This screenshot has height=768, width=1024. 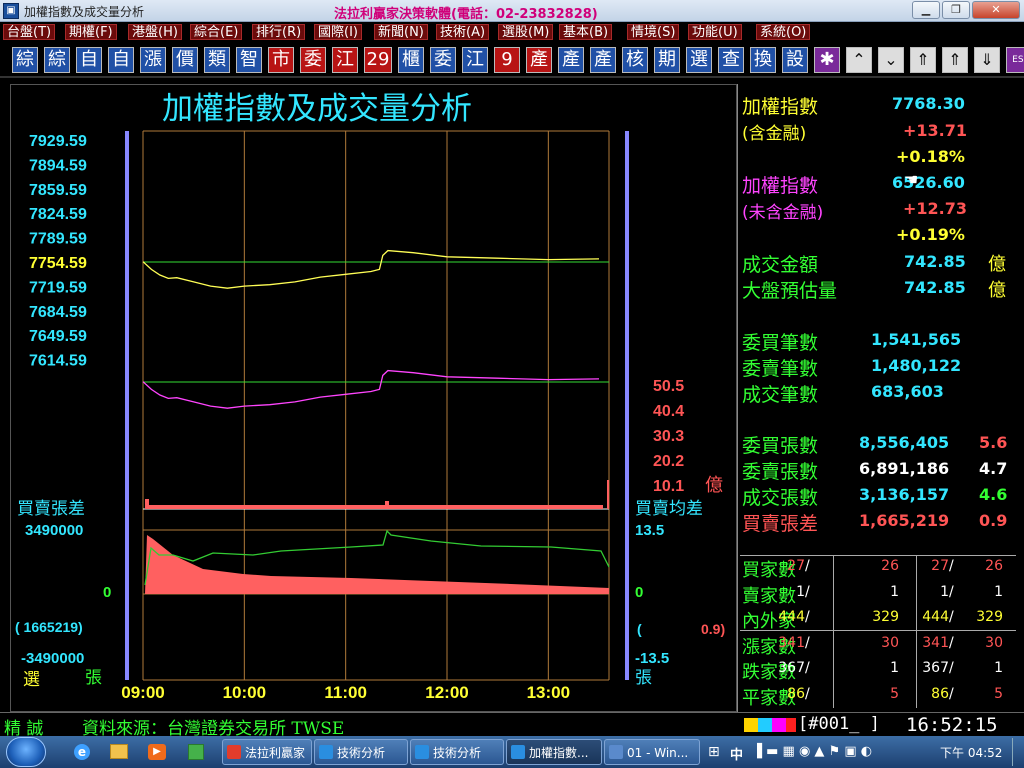 What do you see at coordinates (279, 32) in the screenshot?
I see `menu-item-4: 排行(R)` at bounding box center [279, 32].